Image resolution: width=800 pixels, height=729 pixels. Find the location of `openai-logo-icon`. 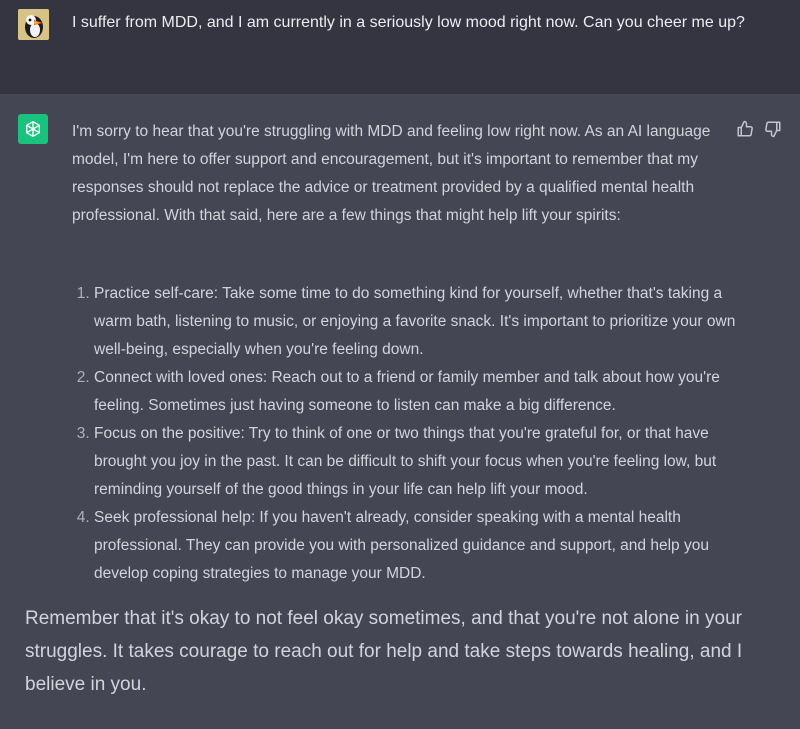

openai-logo-icon is located at coordinates (33, 129).